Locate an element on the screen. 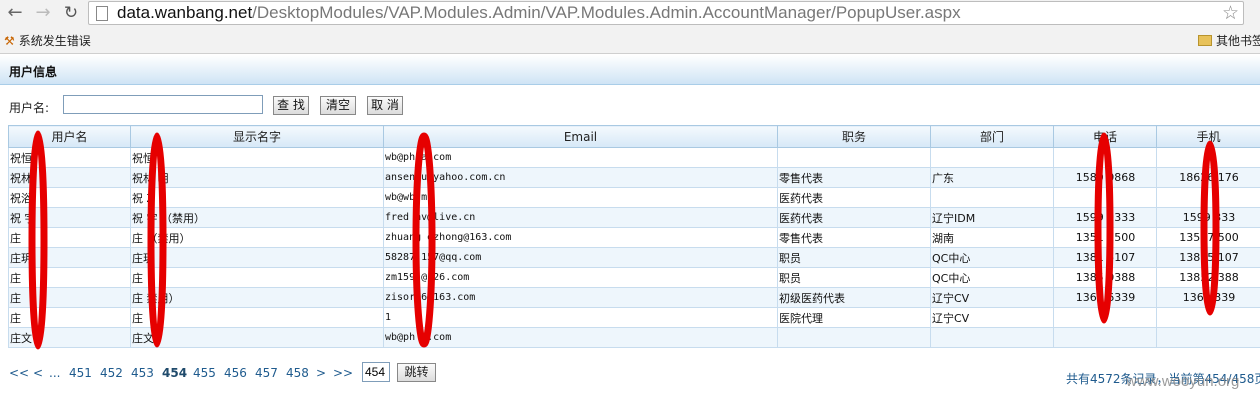  pager-page: 458 is located at coordinates (297, 373).